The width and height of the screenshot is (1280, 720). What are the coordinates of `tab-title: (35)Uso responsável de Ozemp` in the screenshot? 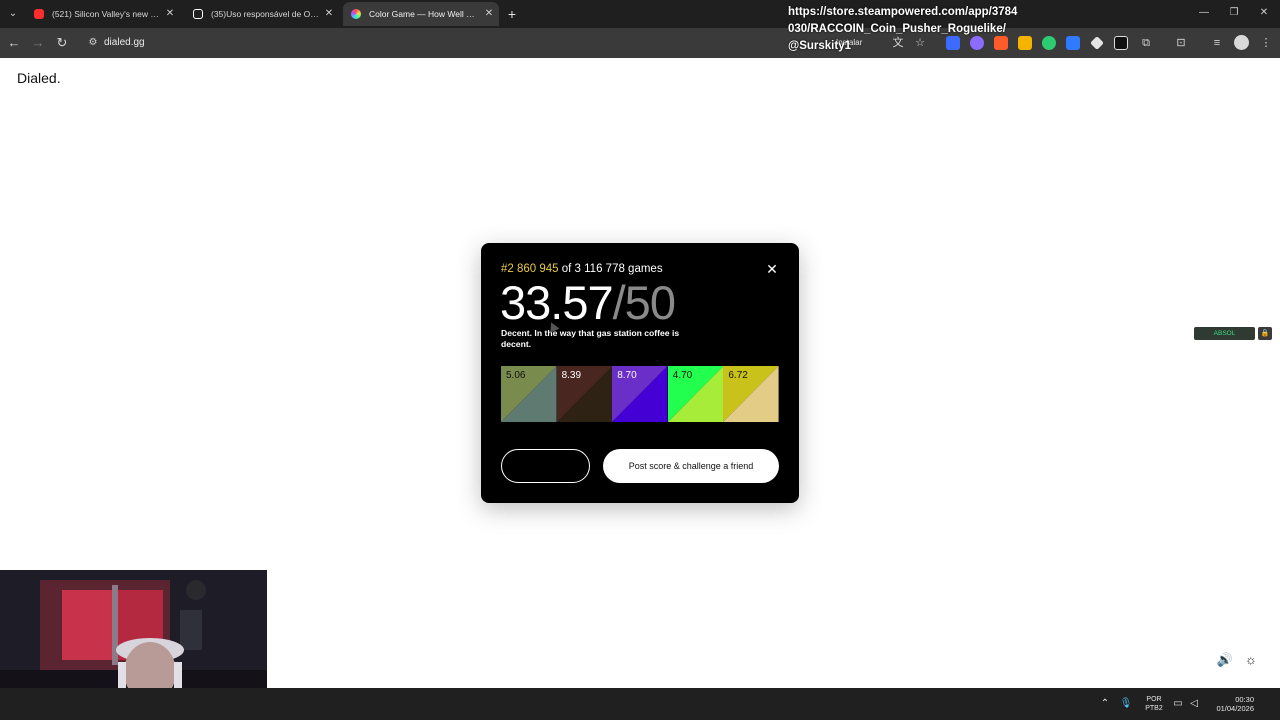 It's located at (265, 14).